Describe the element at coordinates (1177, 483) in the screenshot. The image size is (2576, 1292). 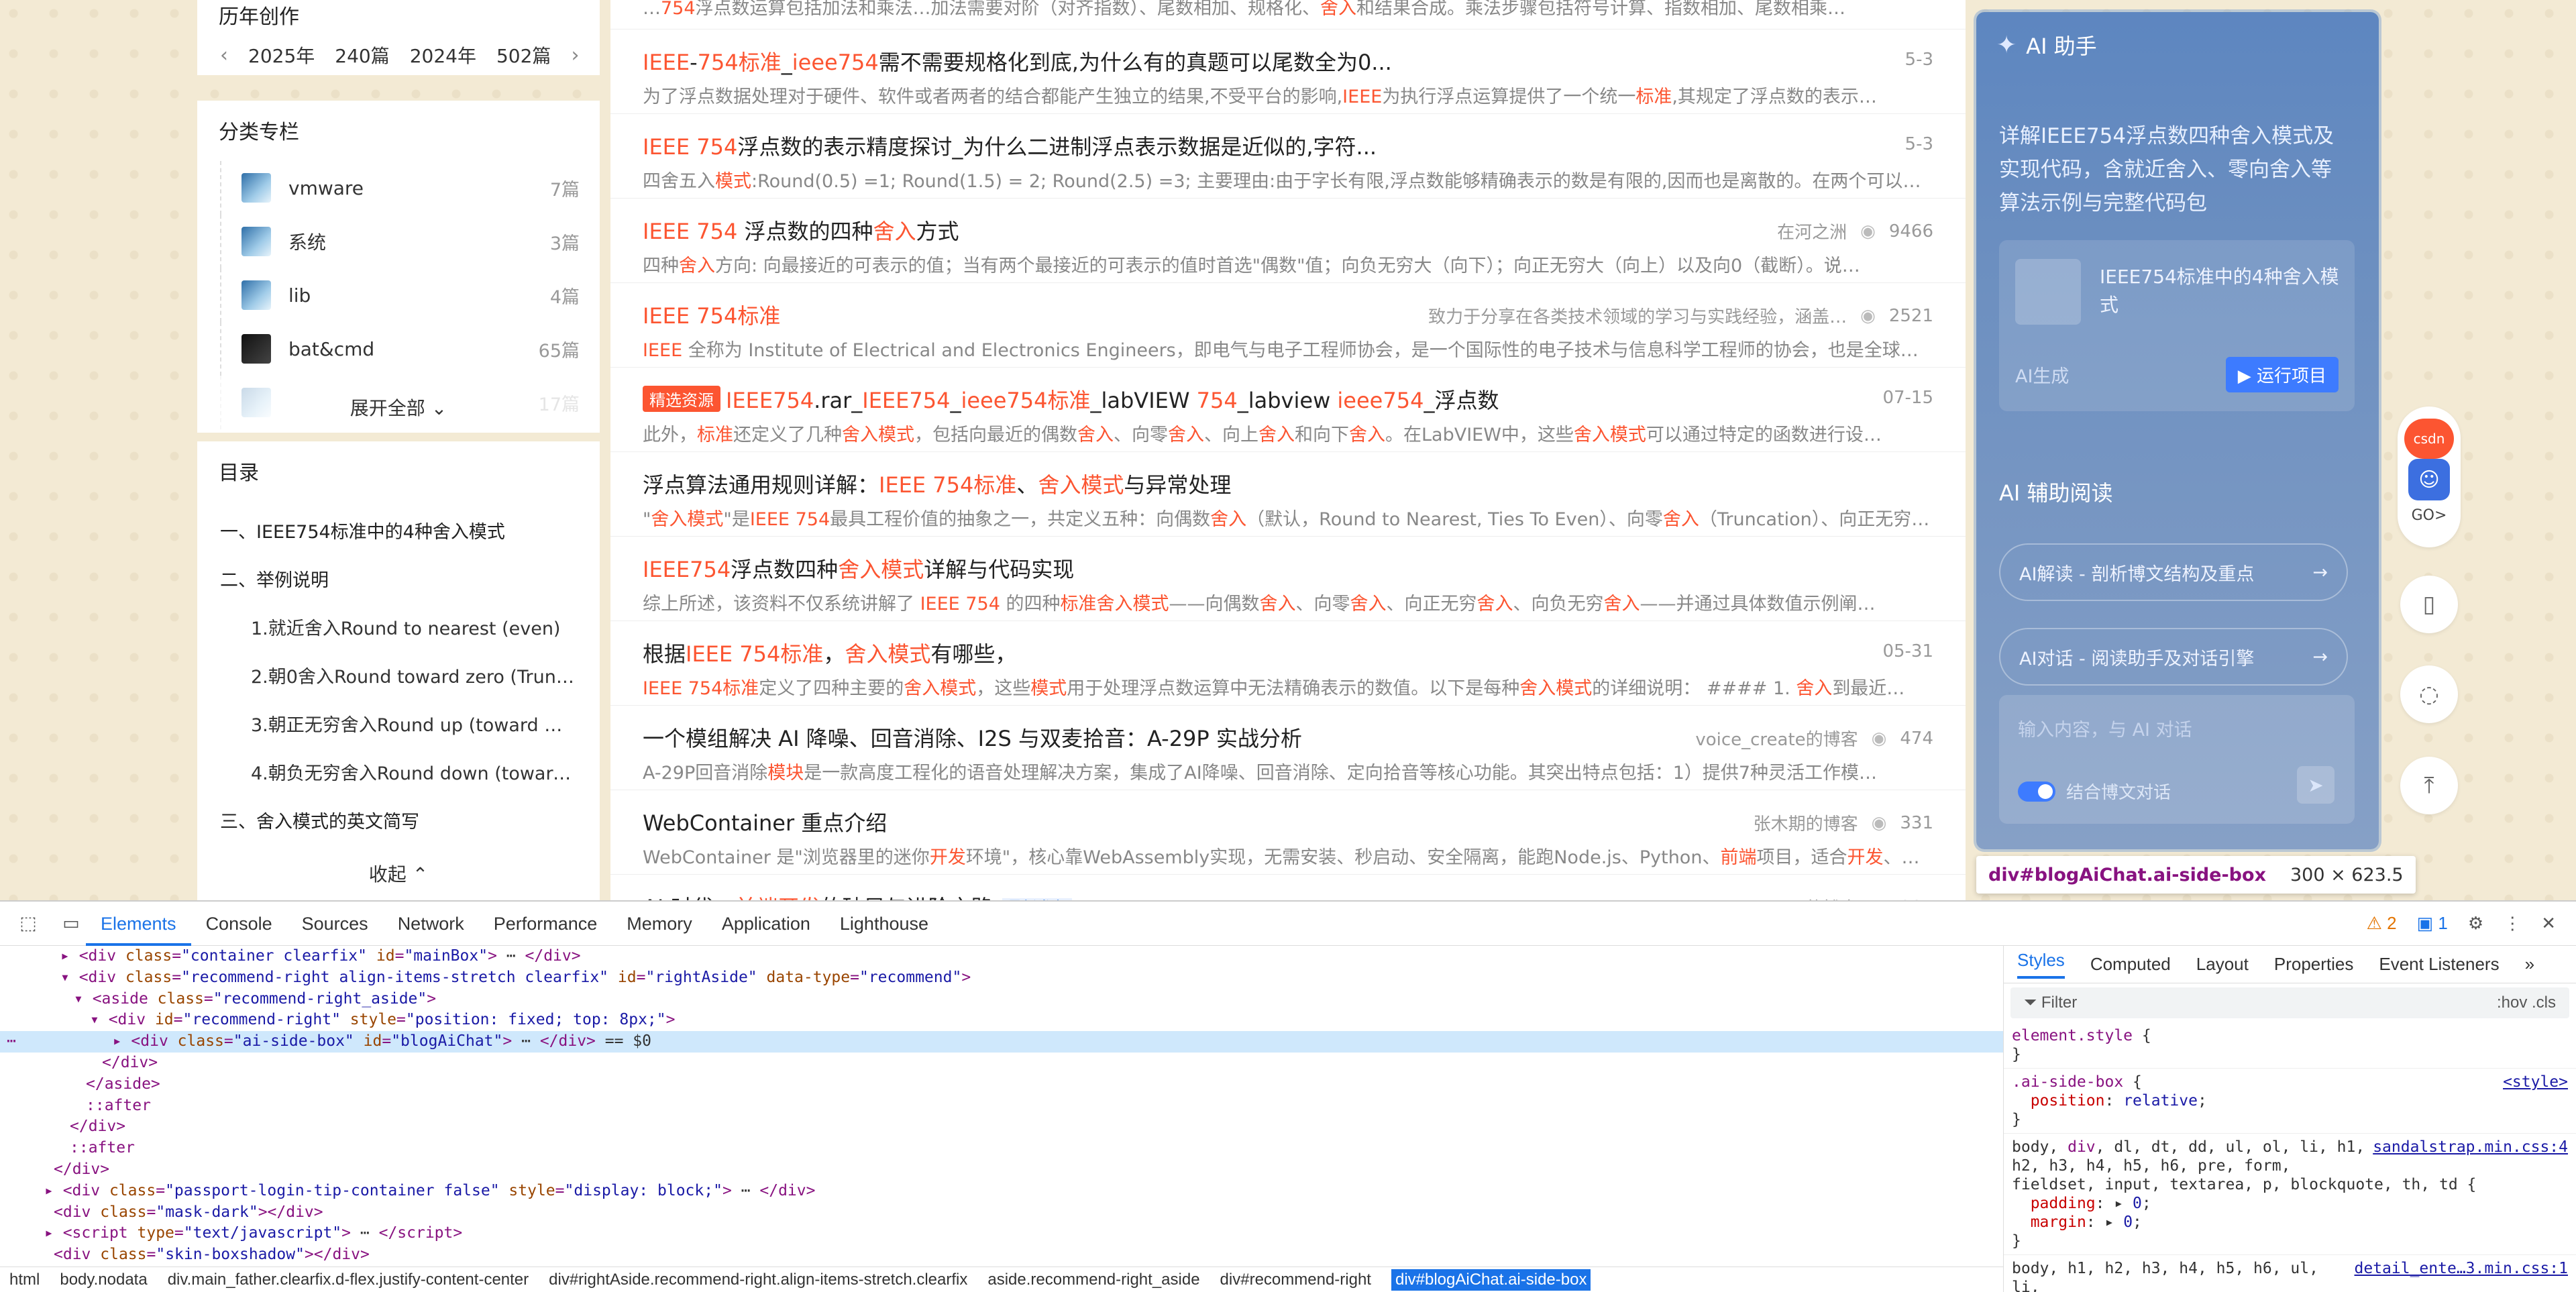
I see `article-title: 浮点算法通用规则详解：IEEE 754标准、舍入模式与异常处理` at that location.